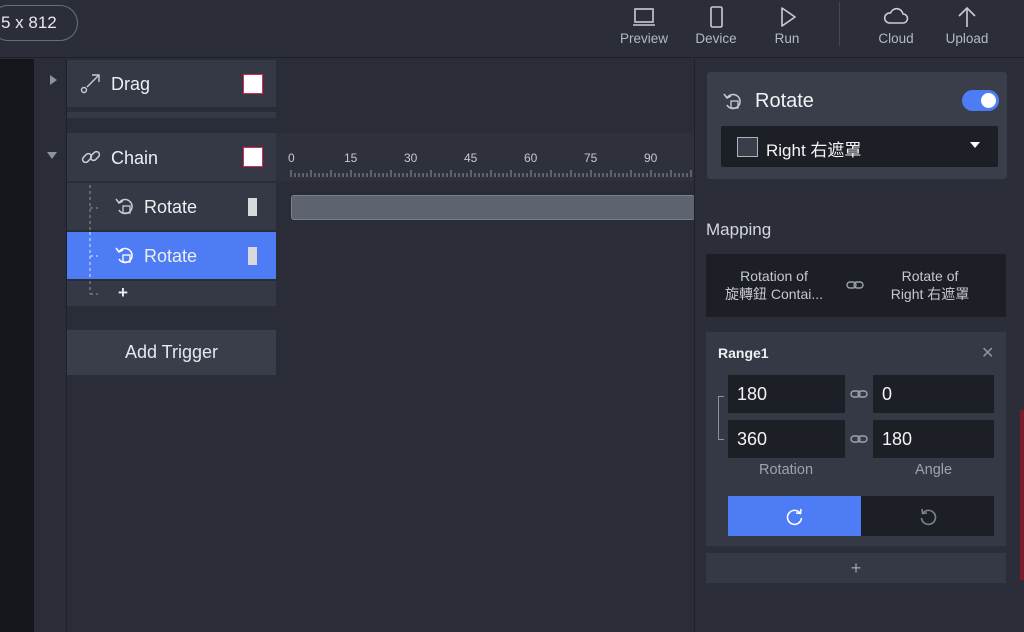  I want to click on chain-link-icon, so click(91, 157).